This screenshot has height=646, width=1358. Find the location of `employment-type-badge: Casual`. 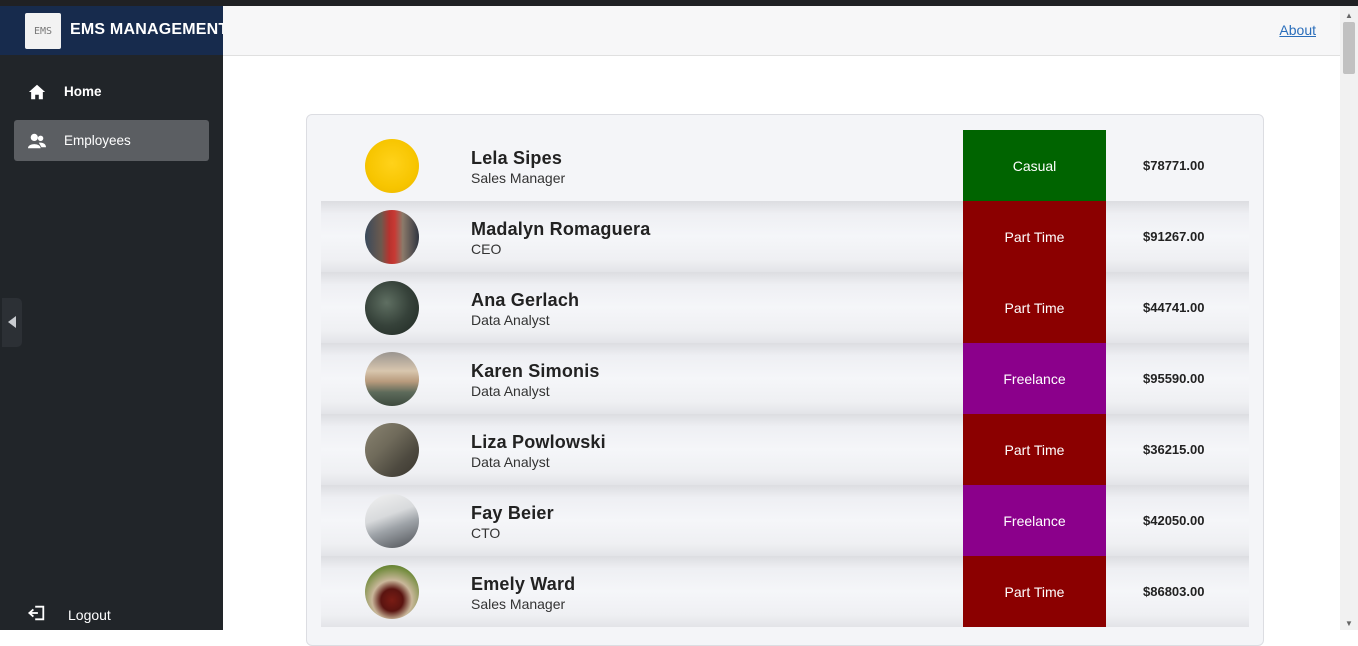

employment-type-badge: Casual is located at coordinates (1034, 165).